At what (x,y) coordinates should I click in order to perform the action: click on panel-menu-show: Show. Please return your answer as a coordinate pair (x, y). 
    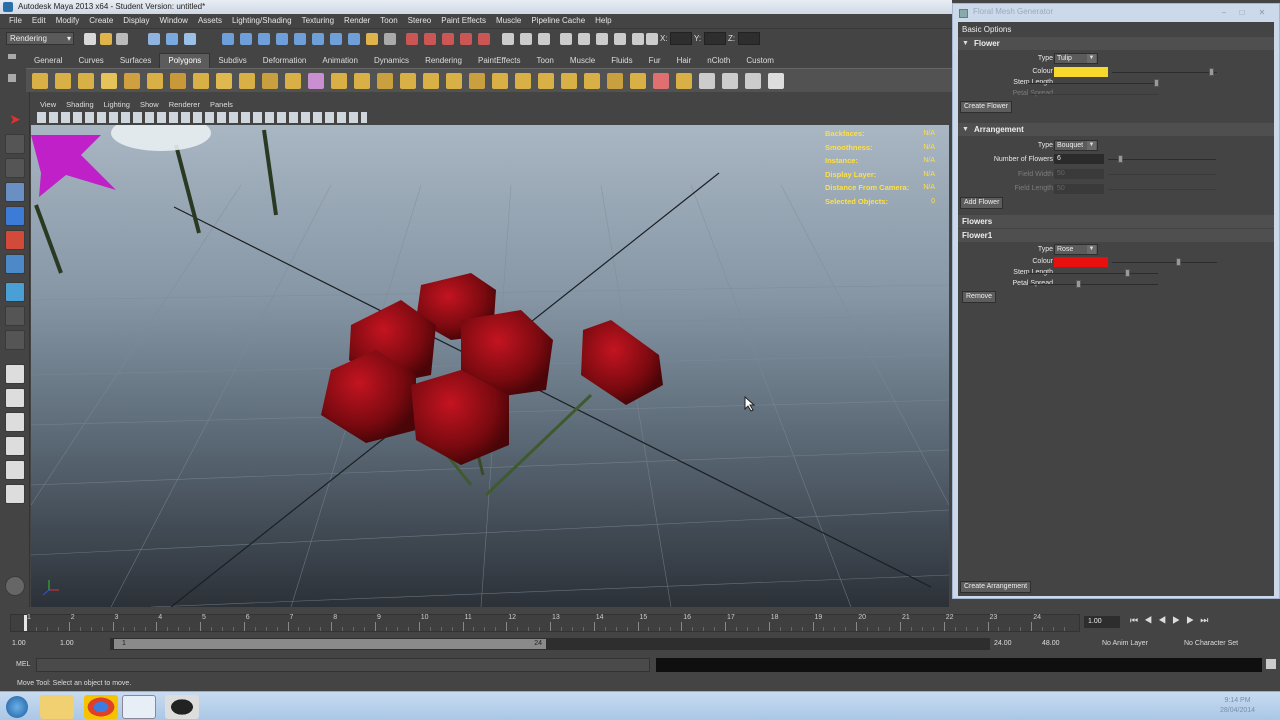
    Looking at the image, I should click on (149, 105).